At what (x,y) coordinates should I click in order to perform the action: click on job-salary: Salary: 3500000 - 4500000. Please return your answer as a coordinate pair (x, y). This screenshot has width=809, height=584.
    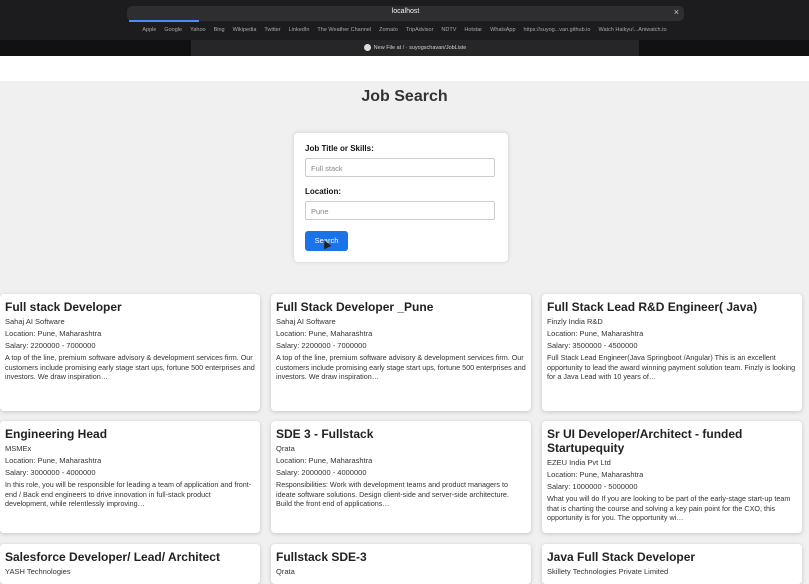
    Looking at the image, I should click on (592, 345).